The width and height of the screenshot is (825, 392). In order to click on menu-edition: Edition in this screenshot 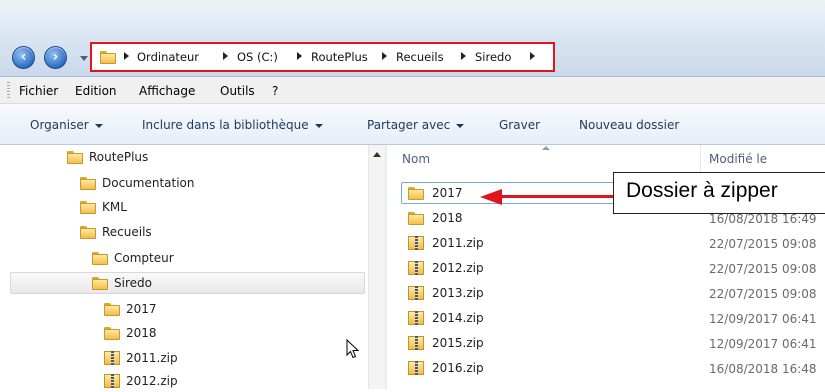, I will do `click(96, 91)`.